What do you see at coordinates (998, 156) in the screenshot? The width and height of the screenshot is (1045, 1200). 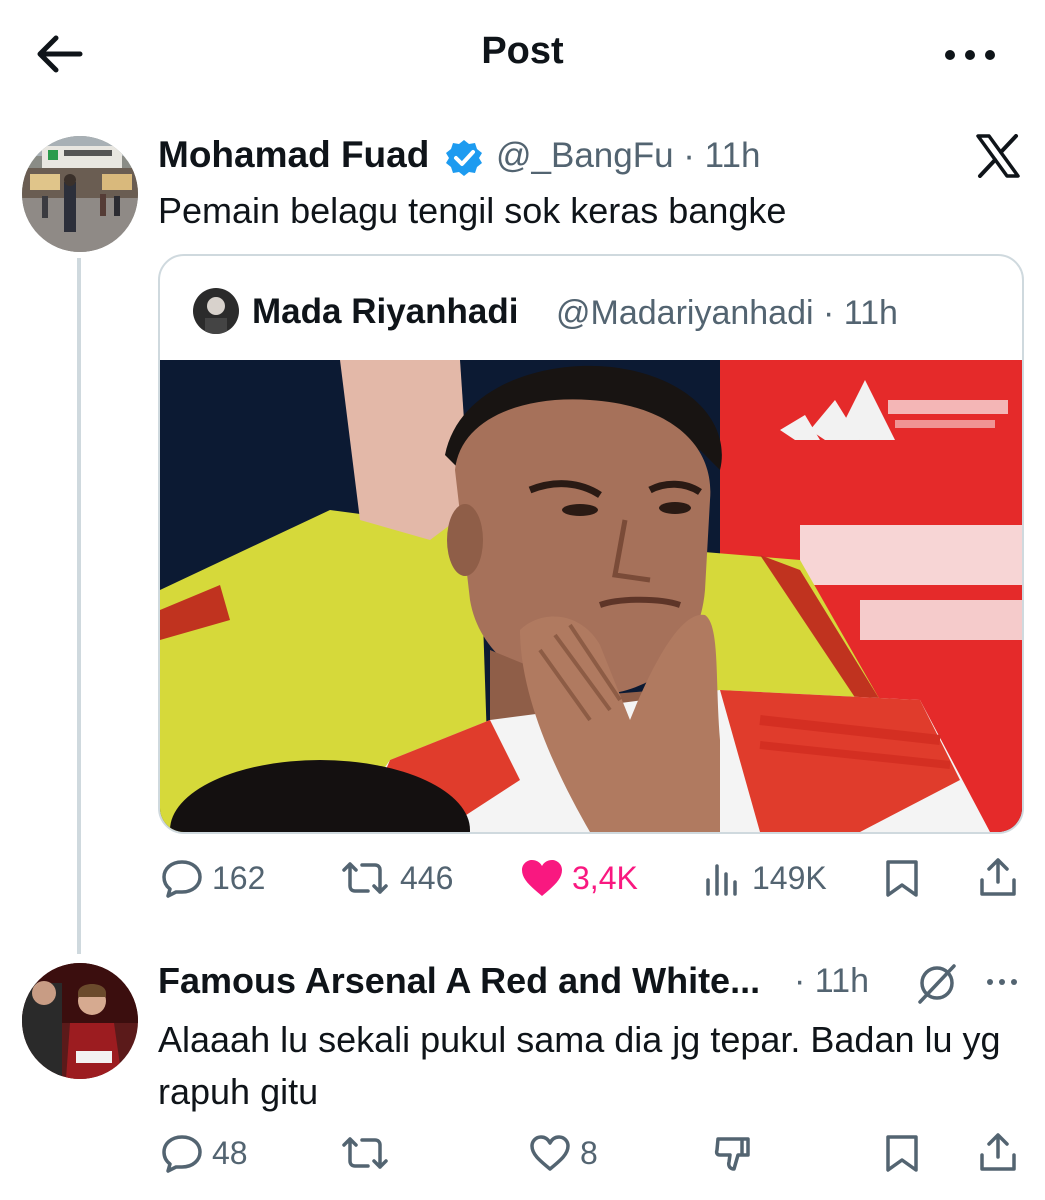 I see `x-logo-icon` at bounding box center [998, 156].